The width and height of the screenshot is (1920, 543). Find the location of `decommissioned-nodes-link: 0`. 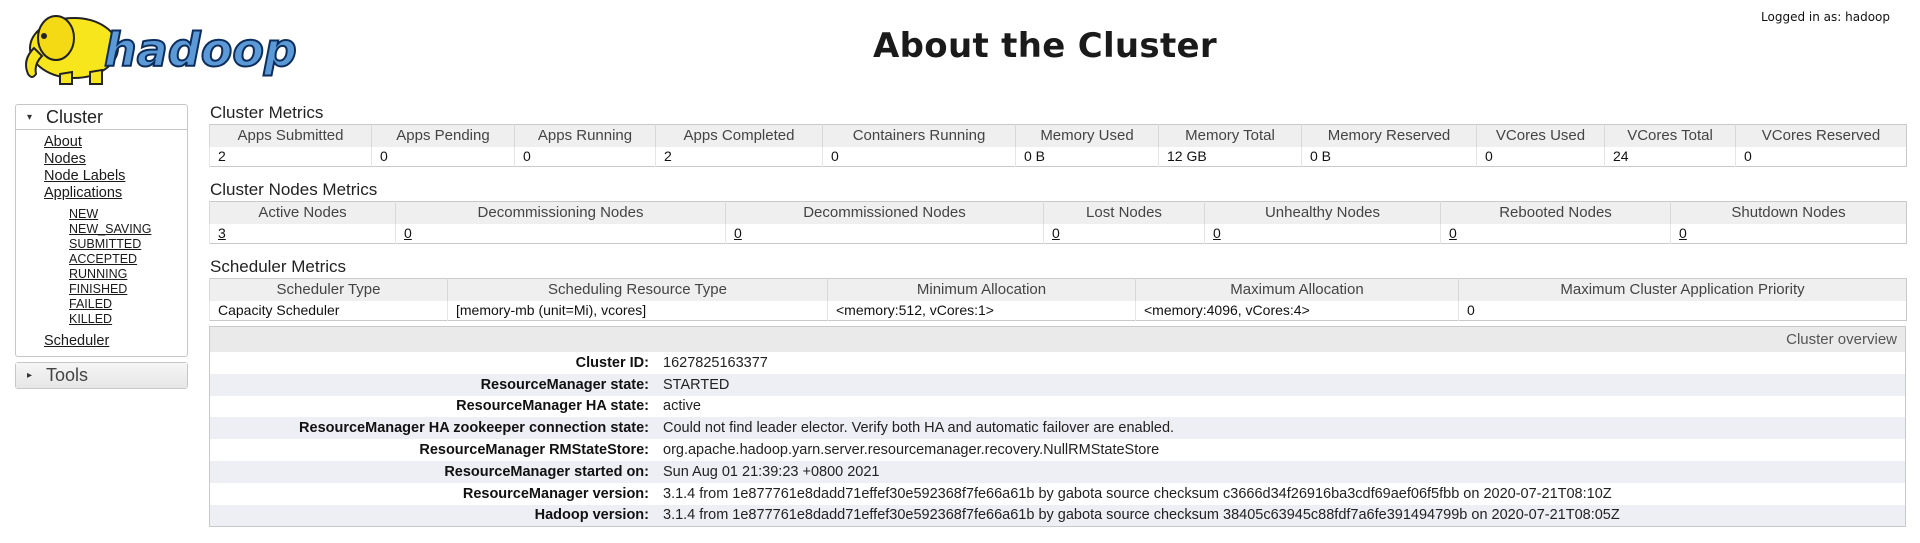

decommissioned-nodes-link: 0 is located at coordinates (738, 233).